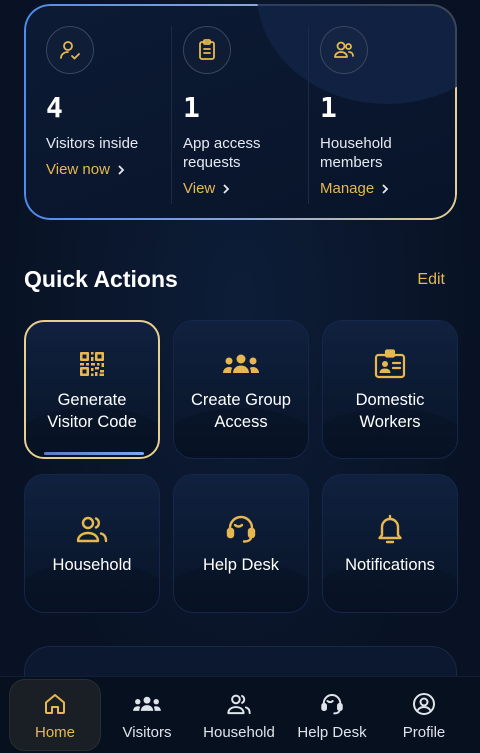 This screenshot has width=480, height=753. What do you see at coordinates (78, 169) in the screenshot?
I see `link-label: View now` at bounding box center [78, 169].